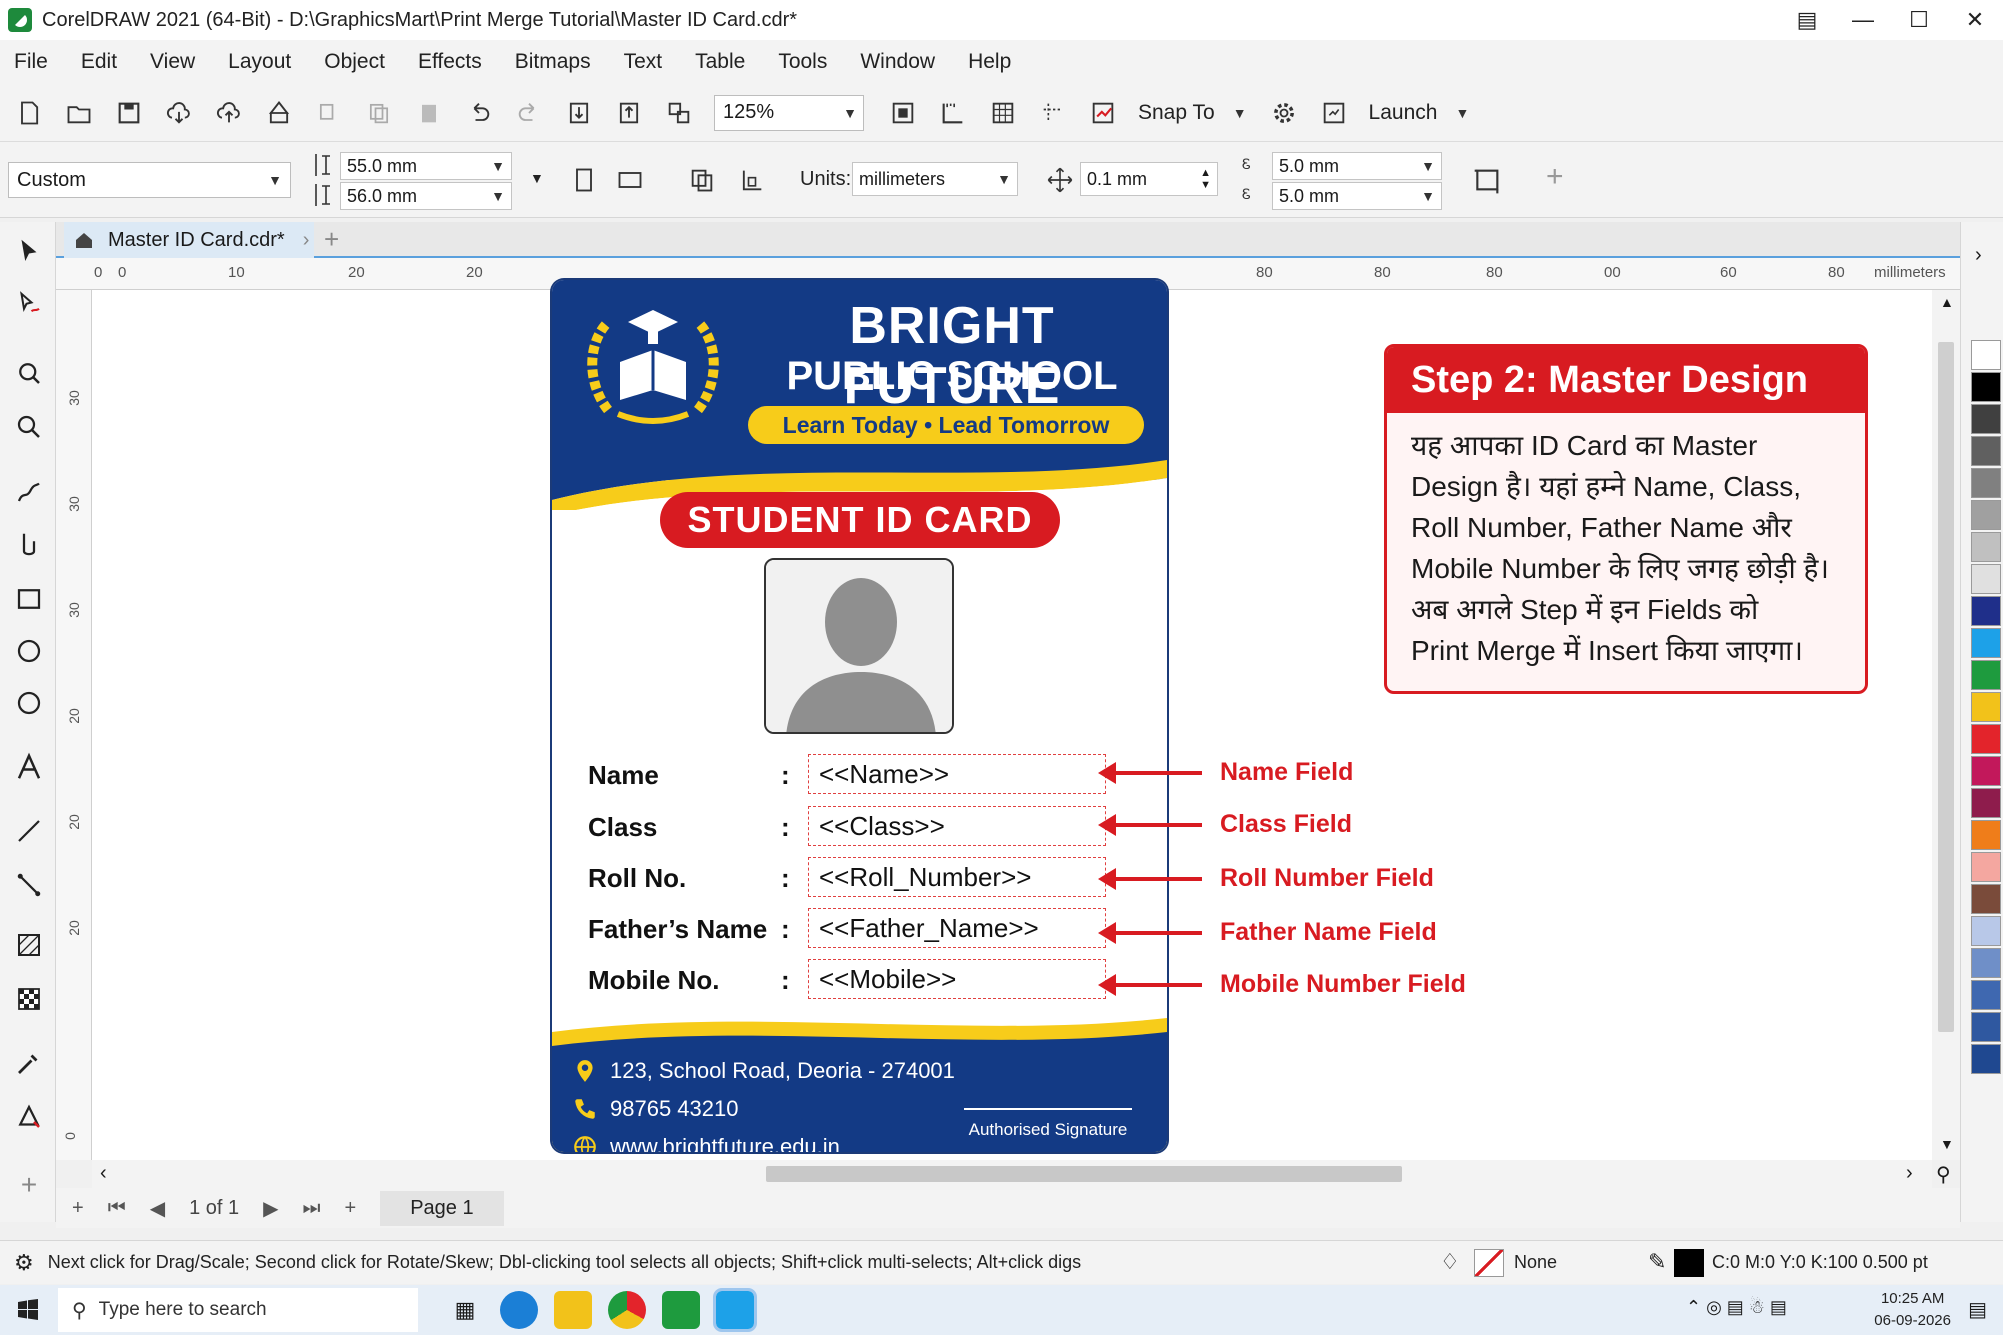  Describe the element at coordinates (29, 427) in the screenshot. I see `zoom-tool-icon` at that location.